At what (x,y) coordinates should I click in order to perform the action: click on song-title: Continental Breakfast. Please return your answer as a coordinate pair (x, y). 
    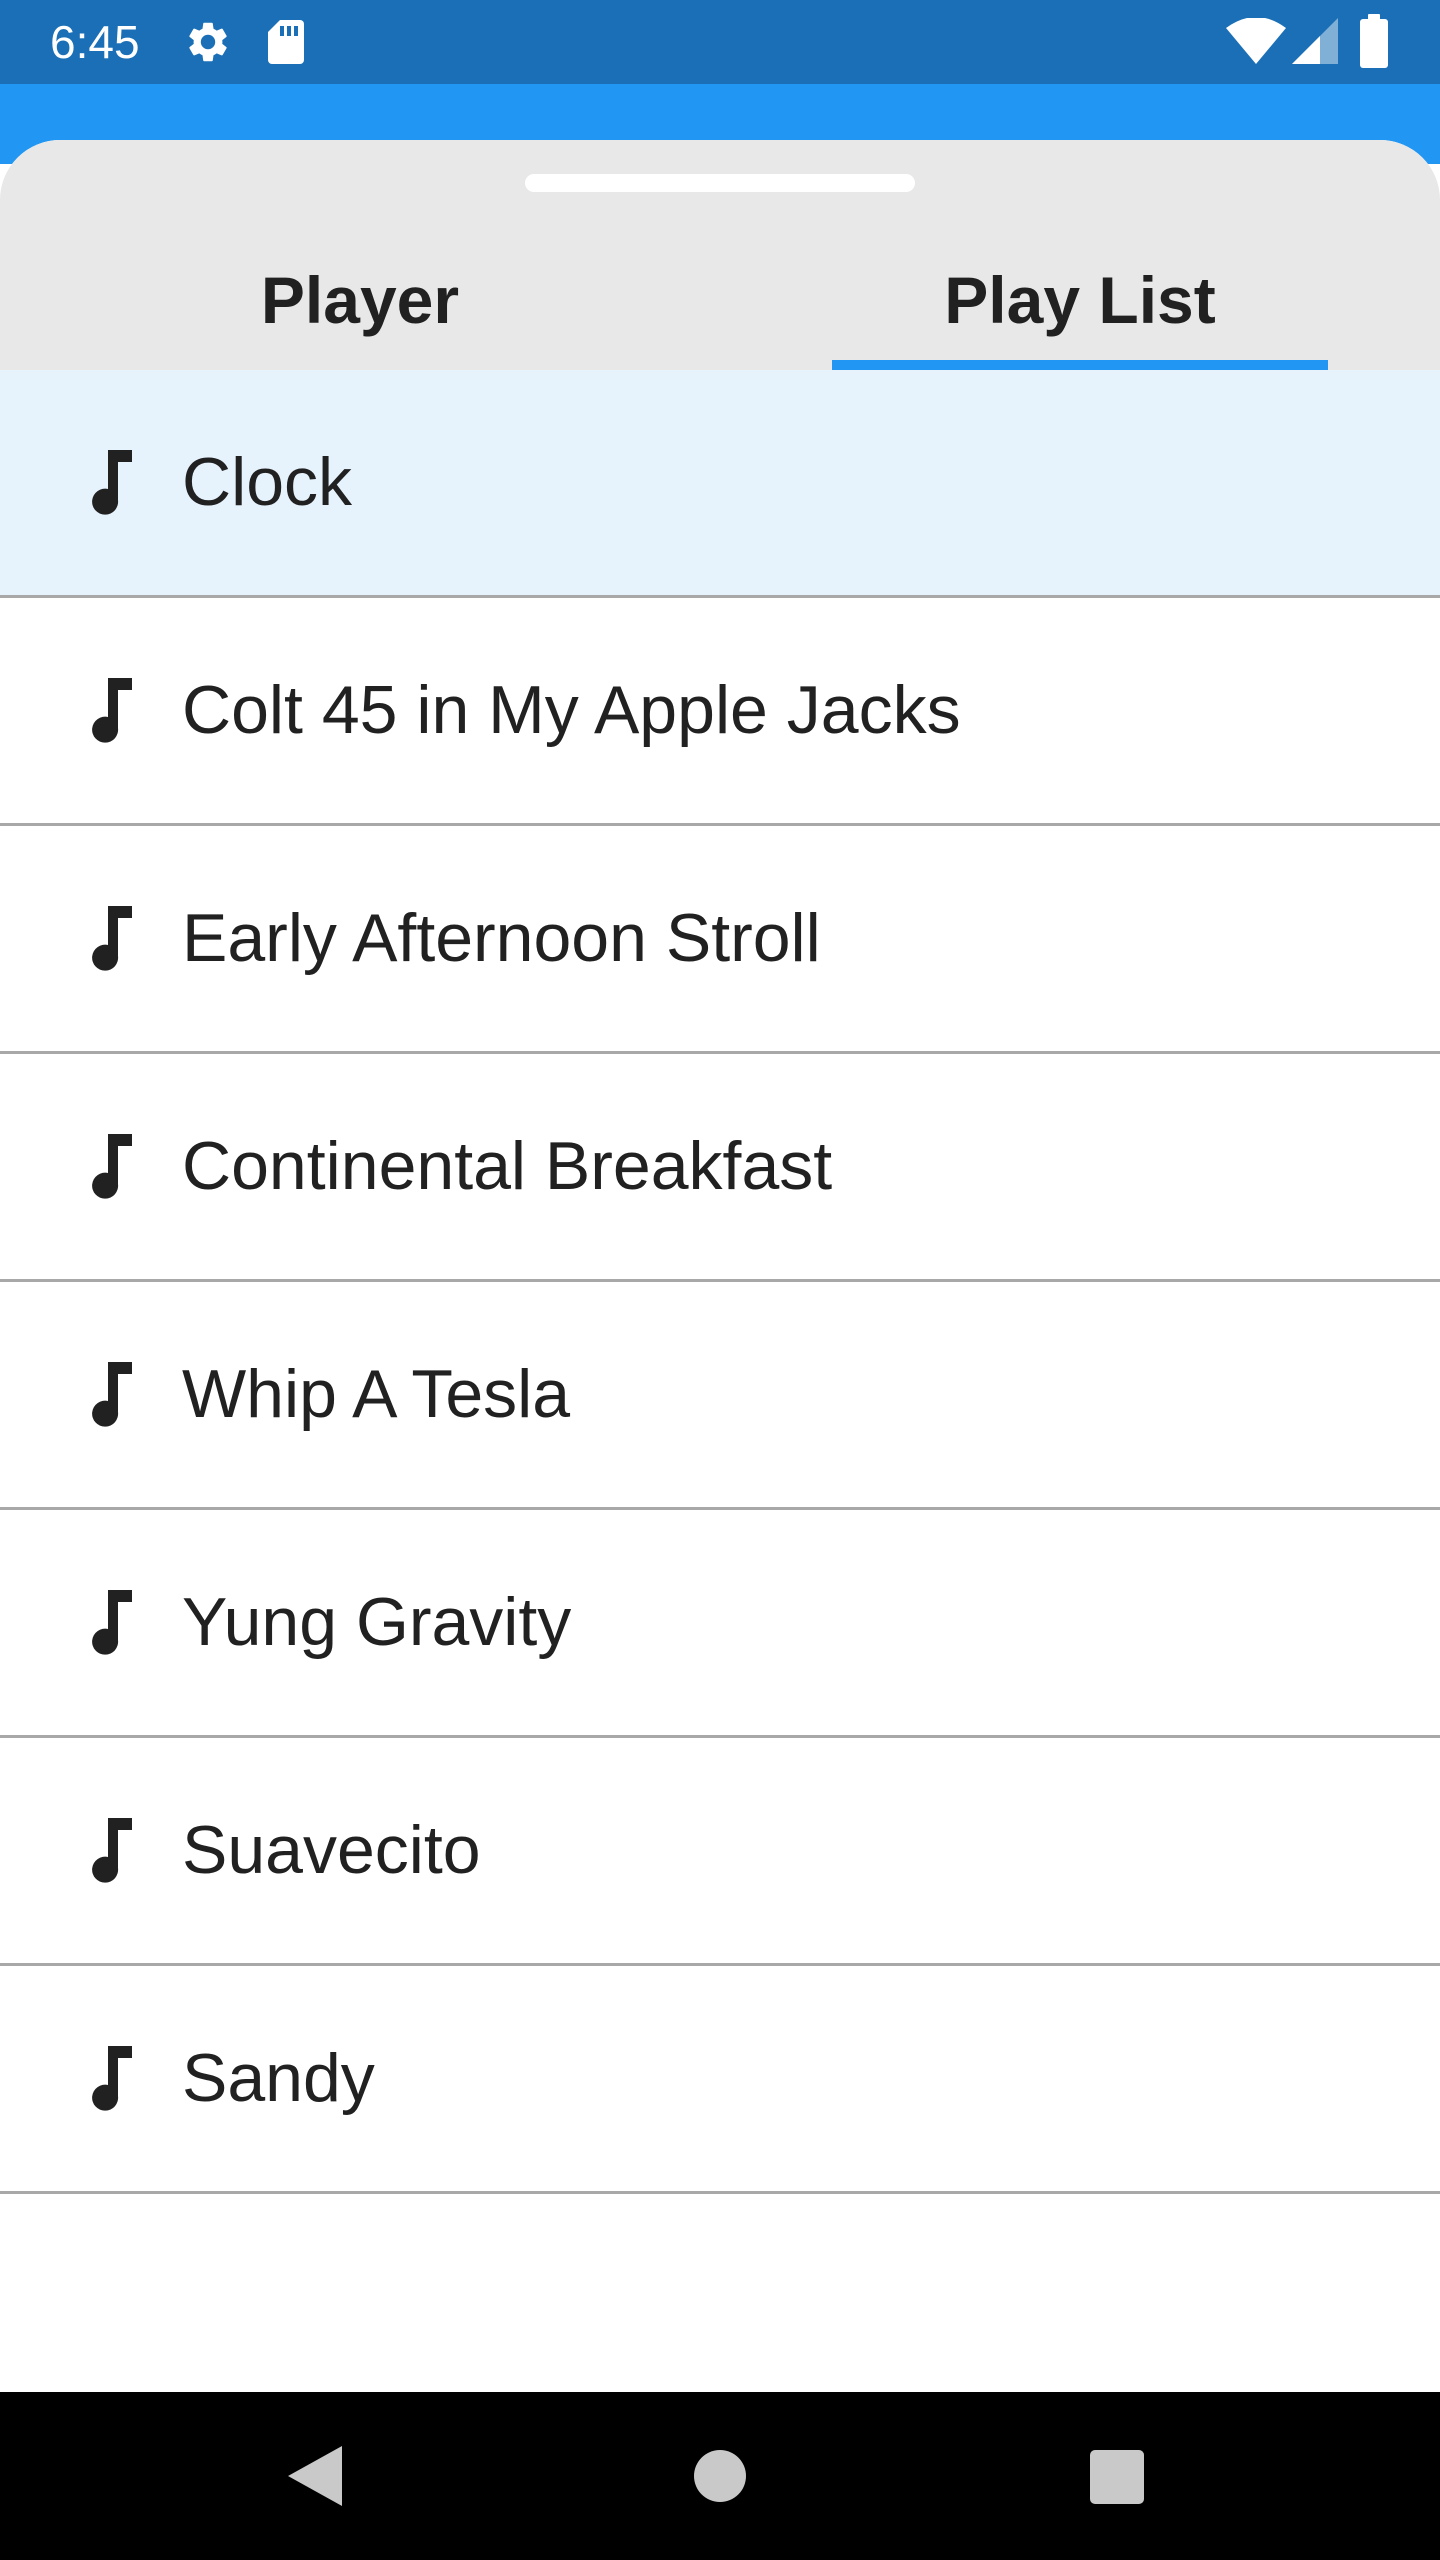
    Looking at the image, I should click on (507, 1166).